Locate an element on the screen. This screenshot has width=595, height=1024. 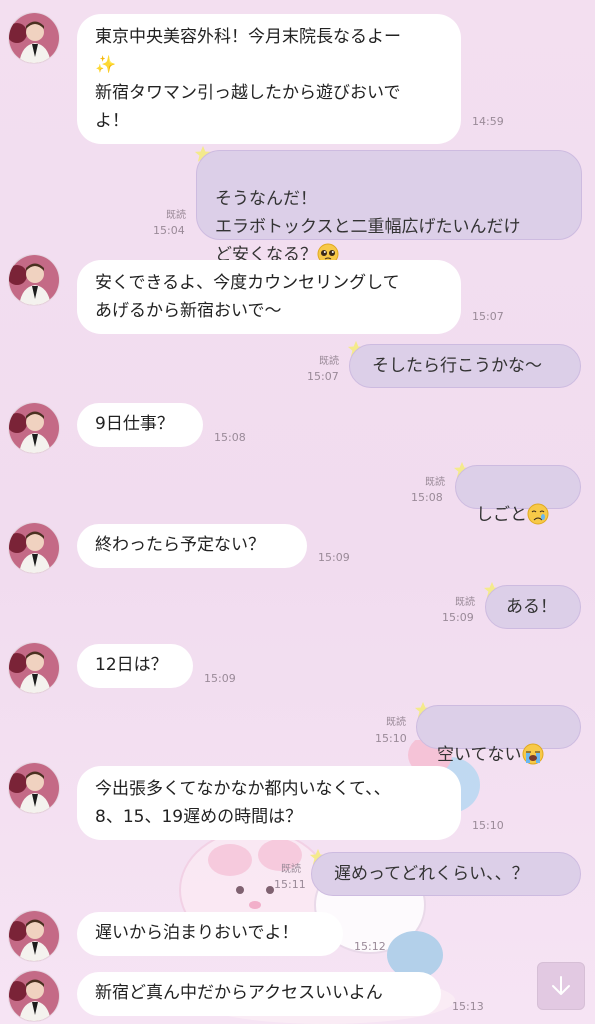
message-time: 15:11 is located at coordinates (290, 884).